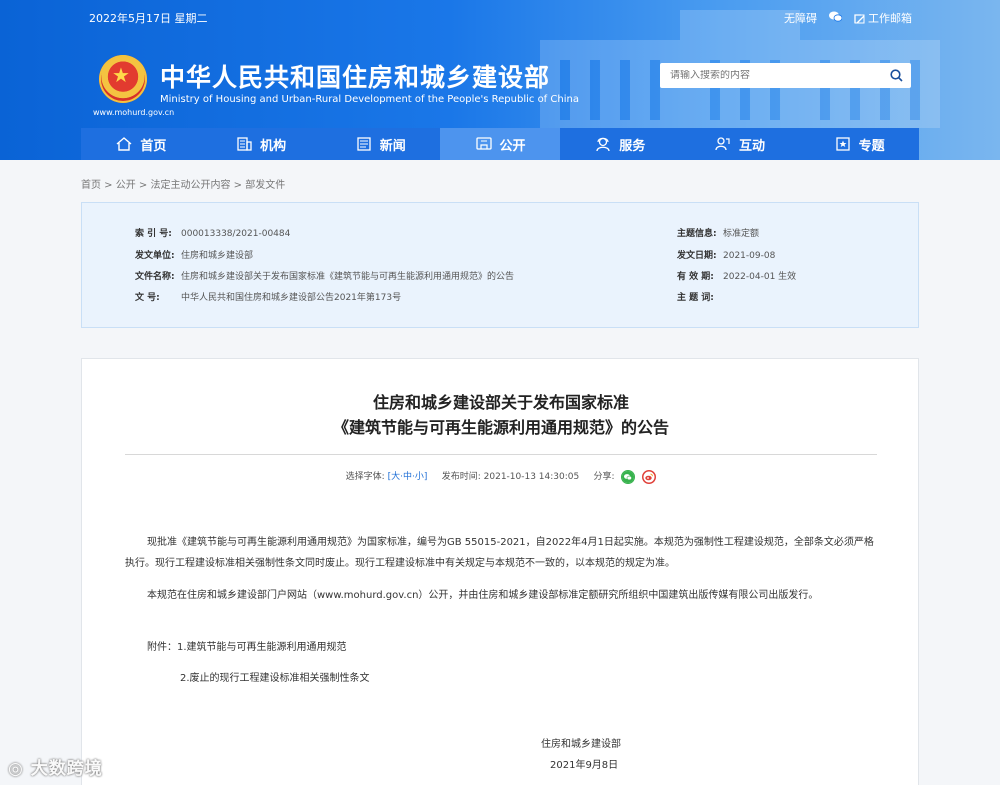  Describe the element at coordinates (649, 476) in the screenshot. I see `weibo-share-icon` at that location.